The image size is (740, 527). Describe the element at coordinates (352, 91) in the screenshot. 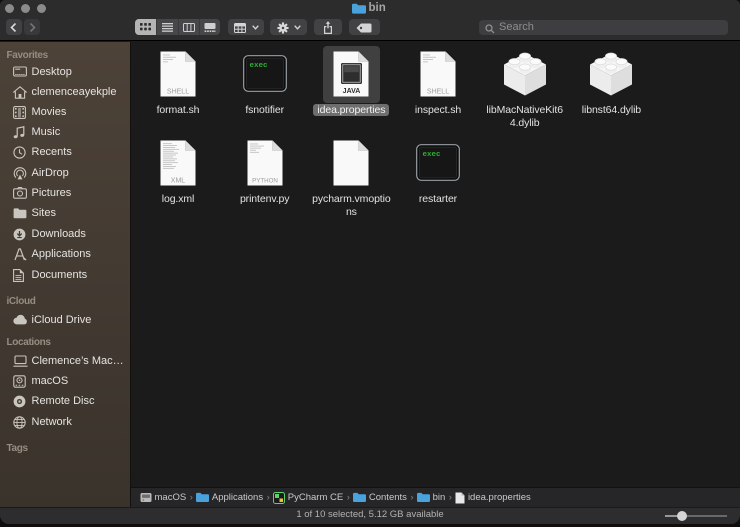

I see `svg-text: JAVA` at that location.